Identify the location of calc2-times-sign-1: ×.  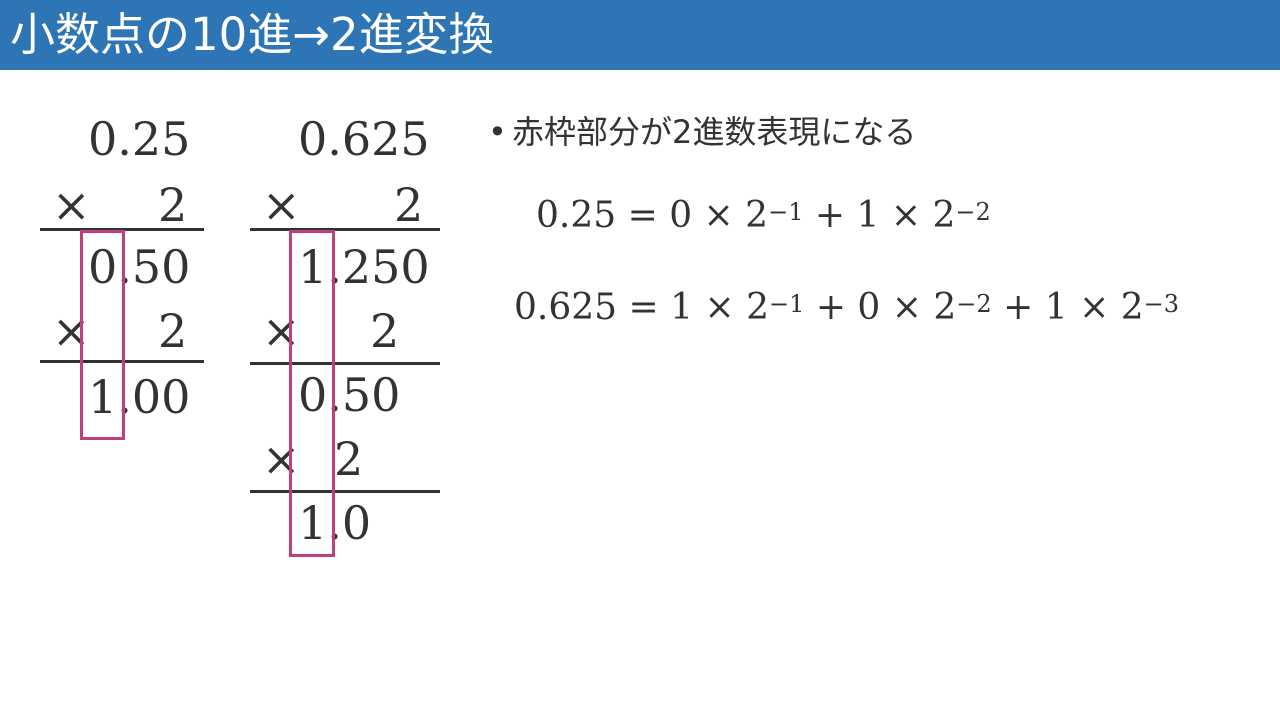
(281, 205).